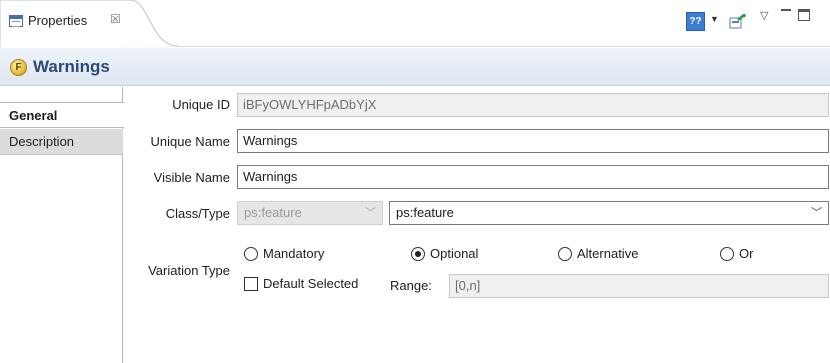 This screenshot has width=830, height=363. What do you see at coordinates (411, 285) in the screenshot?
I see `range-label: Range:` at bounding box center [411, 285].